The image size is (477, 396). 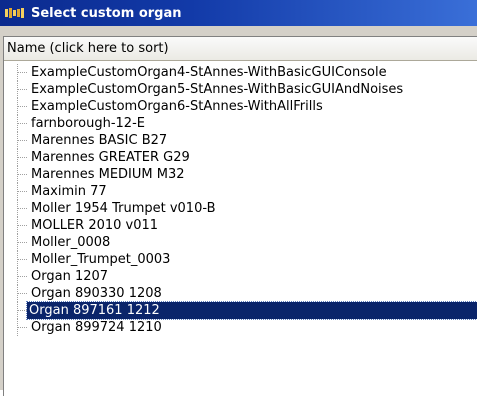 What do you see at coordinates (240, 293) in the screenshot?
I see `list-item: Organ 890330 1208` at bounding box center [240, 293].